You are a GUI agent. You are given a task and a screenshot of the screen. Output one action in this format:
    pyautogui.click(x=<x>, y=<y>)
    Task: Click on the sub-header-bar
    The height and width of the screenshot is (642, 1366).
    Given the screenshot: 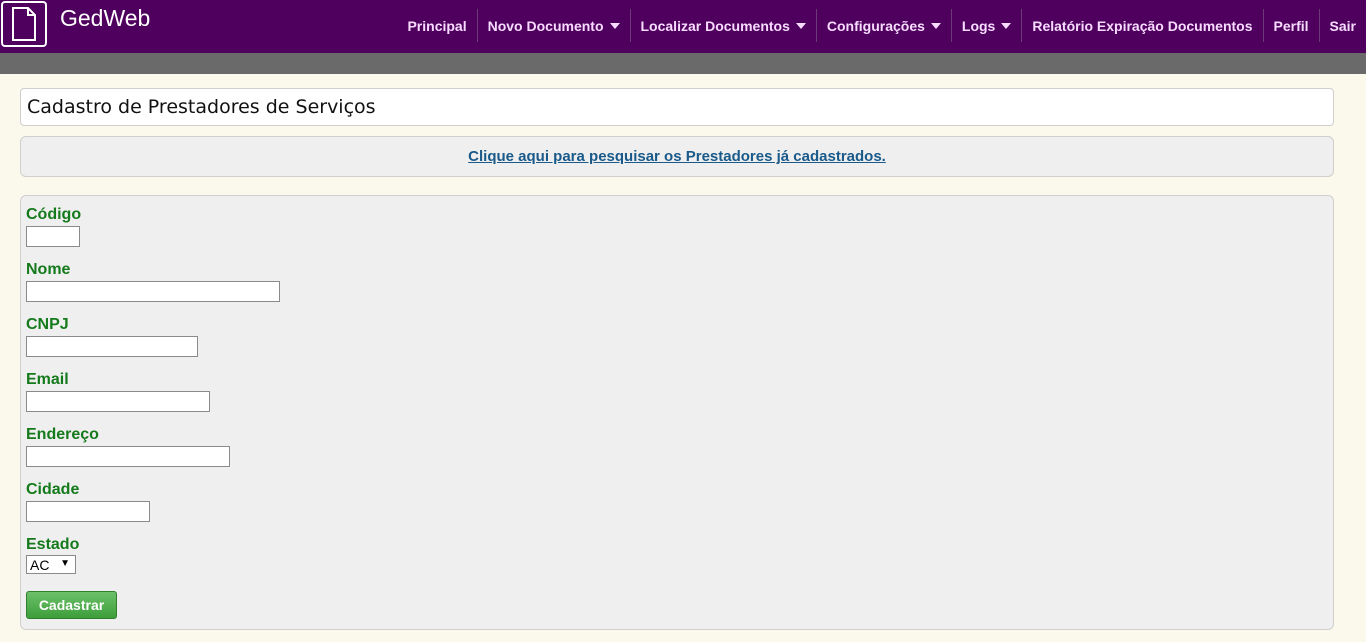 What is the action you would take?
    pyautogui.click(x=683, y=63)
    